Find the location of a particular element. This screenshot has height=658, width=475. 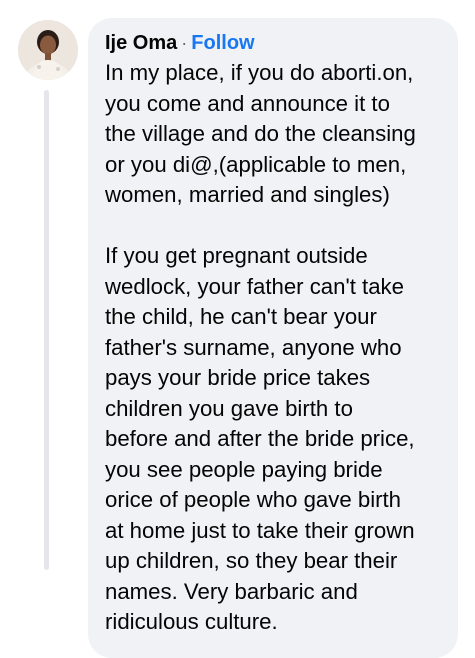

comment-line: wedlock, your father can't take is located at coordinates (254, 286).